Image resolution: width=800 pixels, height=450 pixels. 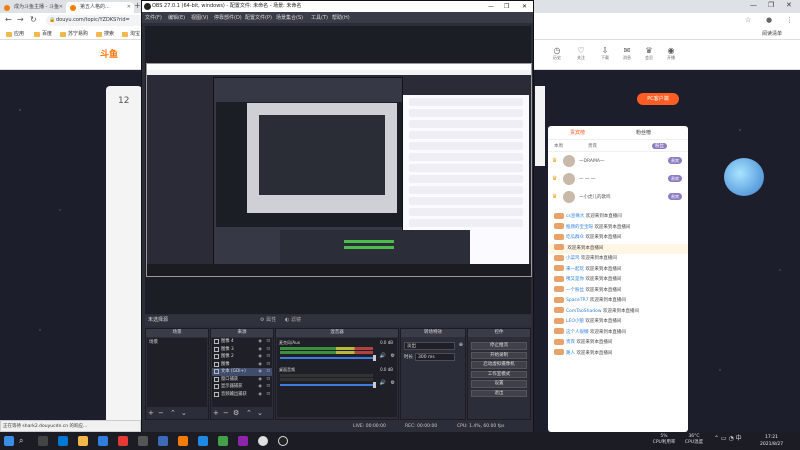 What do you see at coordinates (575, 290) in the screenshot?
I see `chat-user: 一个粉丝` at bounding box center [575, 290].